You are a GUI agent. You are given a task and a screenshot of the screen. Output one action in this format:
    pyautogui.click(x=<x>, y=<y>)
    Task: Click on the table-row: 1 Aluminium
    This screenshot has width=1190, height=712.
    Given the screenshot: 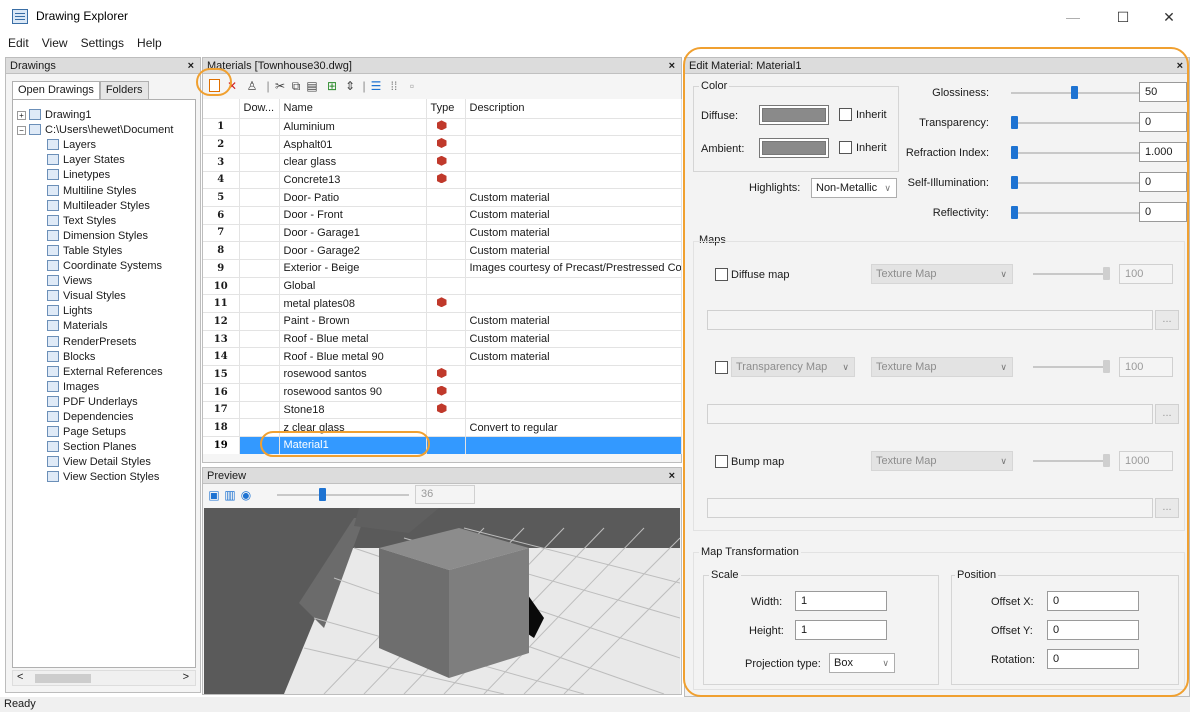 What is the action you would take?
    pyautogui.click(x=442, y=126)
    